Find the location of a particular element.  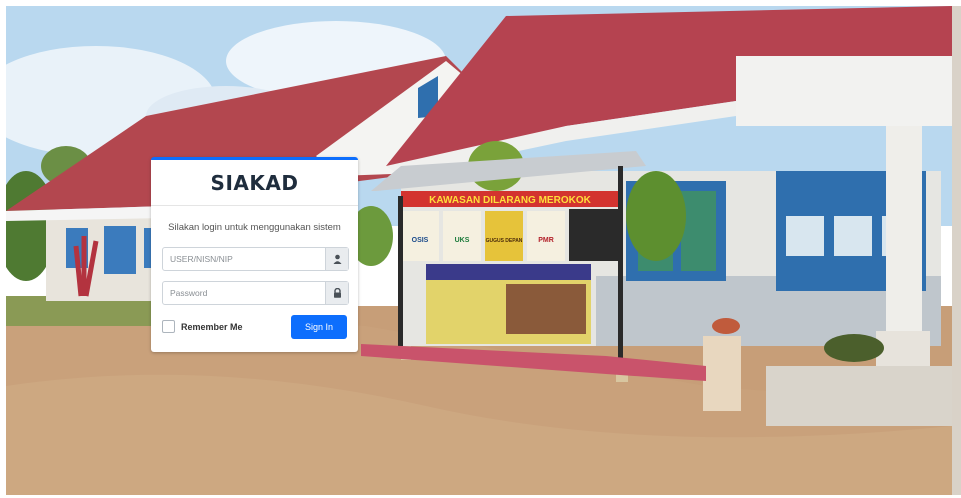

remember-me-label: Remember Me is located at coordinates (212, 327).